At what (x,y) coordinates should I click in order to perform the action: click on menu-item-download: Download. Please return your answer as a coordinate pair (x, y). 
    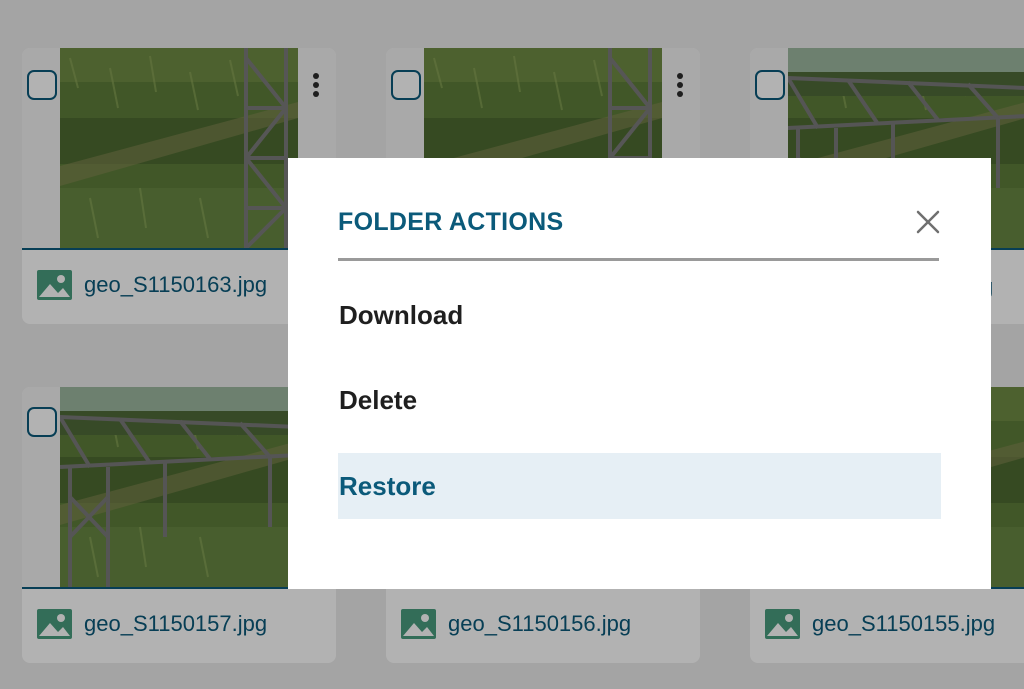
    Looking at the image, I should click on (639, 315).